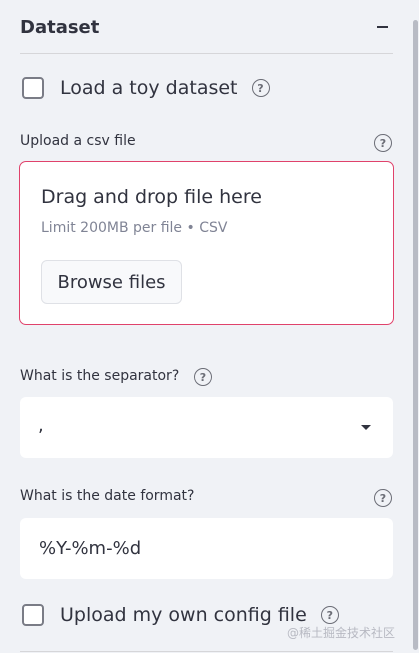 This screenshot has height=653, width=419. I want to click on browse-files-button: Browse files, so click(111, 282).